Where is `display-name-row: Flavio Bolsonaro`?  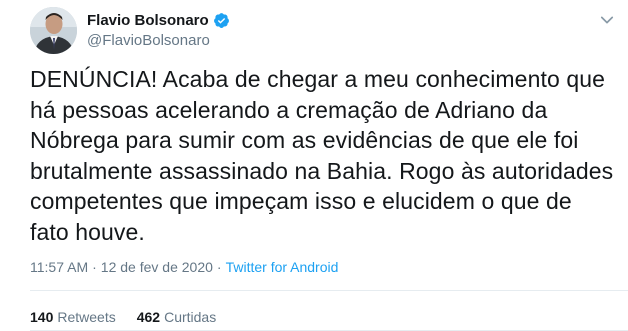 display-name-row: Flavio Bolsonaro is located at coordinates (158, 20).